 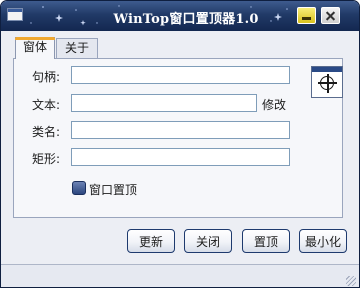 I want to click on status-bar, so click(x=180, y=275).